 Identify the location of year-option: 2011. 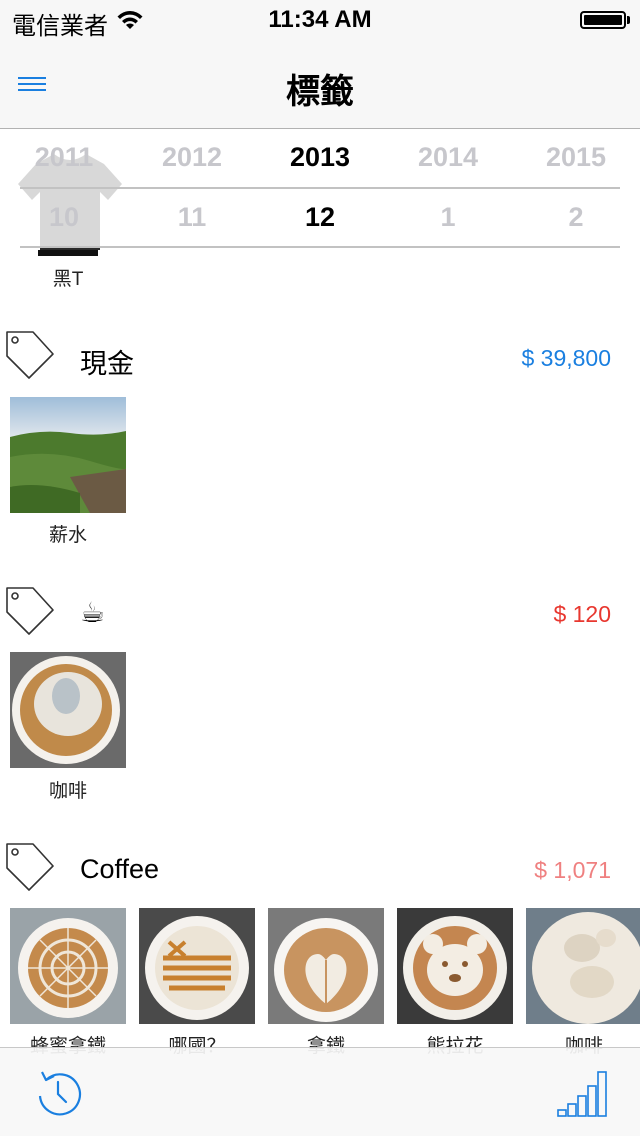
(64, 157).